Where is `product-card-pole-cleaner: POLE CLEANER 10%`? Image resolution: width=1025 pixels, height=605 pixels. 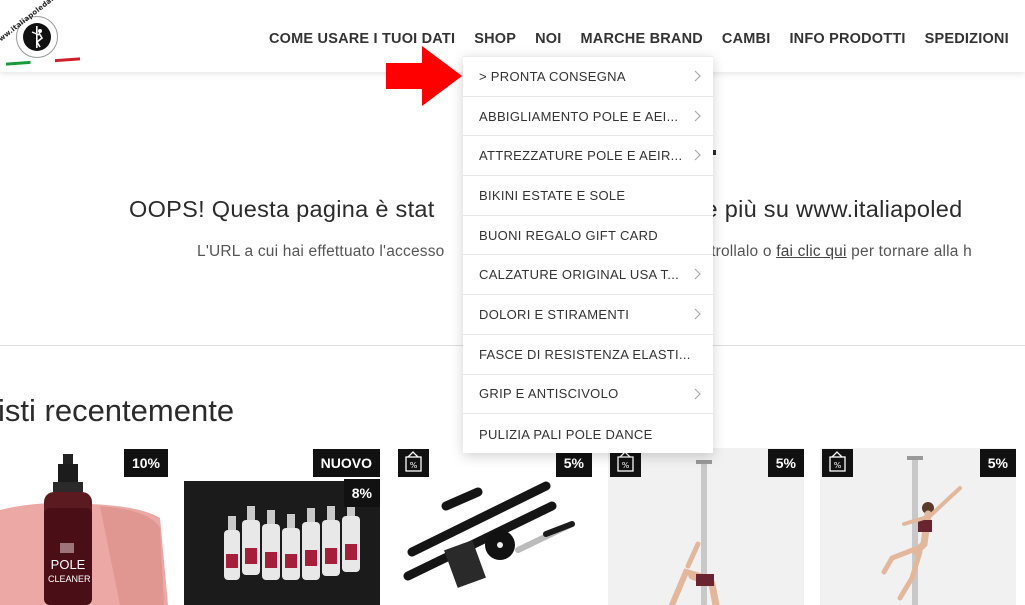 product-card-pole-cleaner: POLE CLEANER 10% is located at coordinates (84, 526).